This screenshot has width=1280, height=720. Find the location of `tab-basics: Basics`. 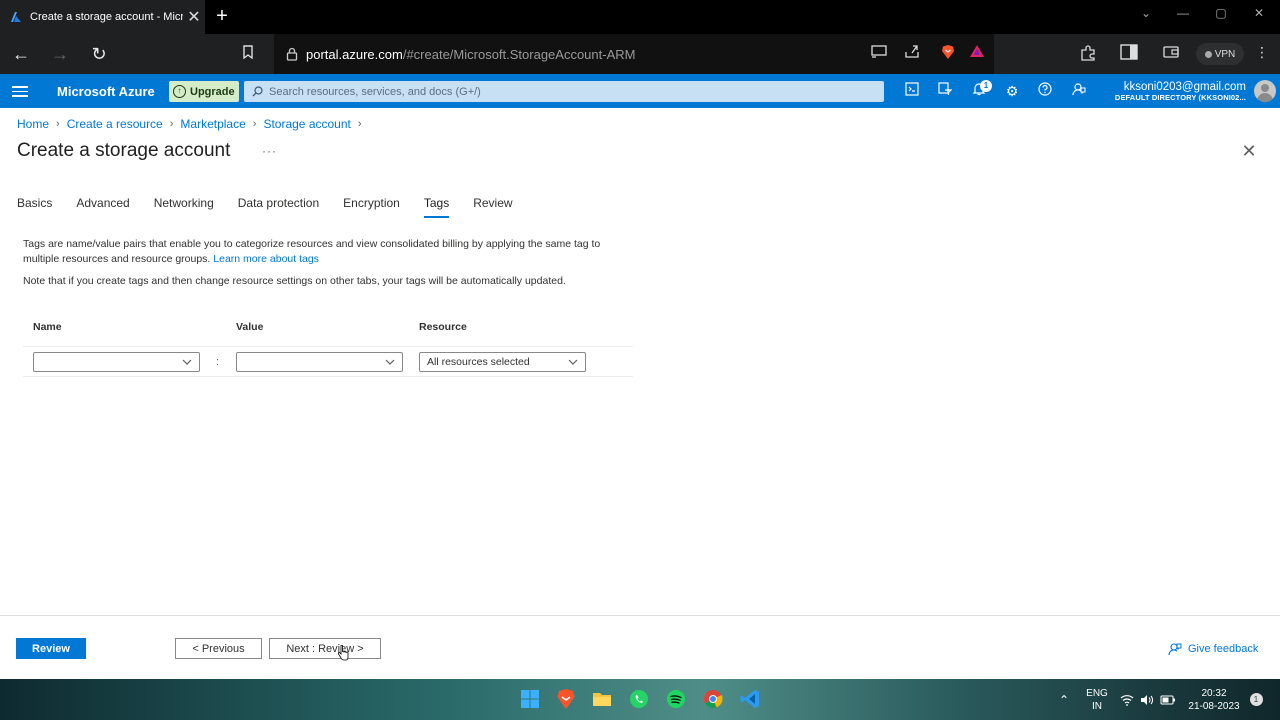

tab-basics: Basics is located at coordinates (34, 207).